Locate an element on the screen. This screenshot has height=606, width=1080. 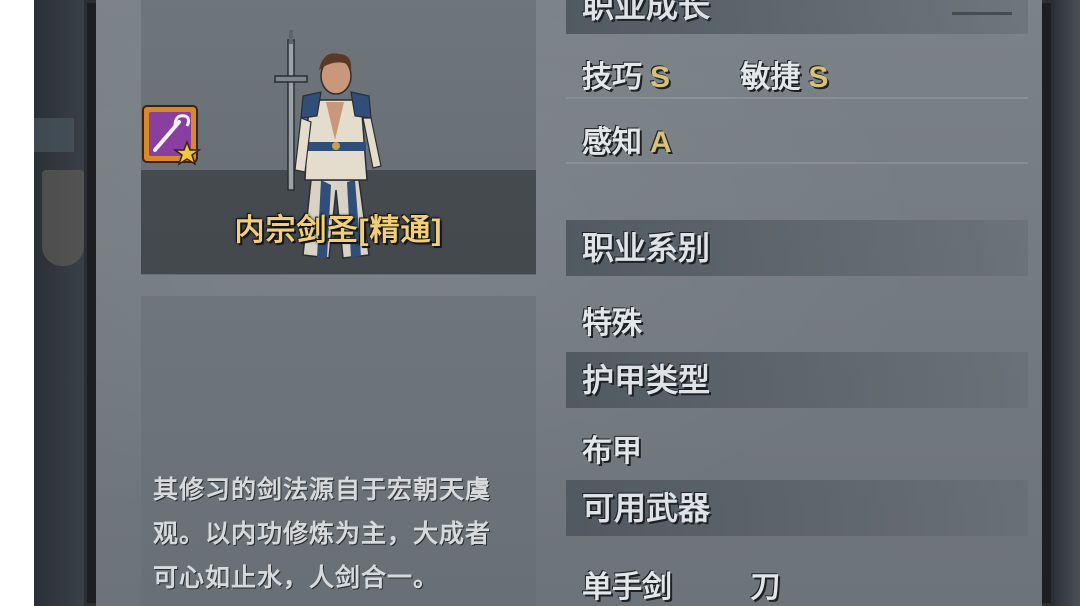
profession-badge is located at coordinates (171, 136).